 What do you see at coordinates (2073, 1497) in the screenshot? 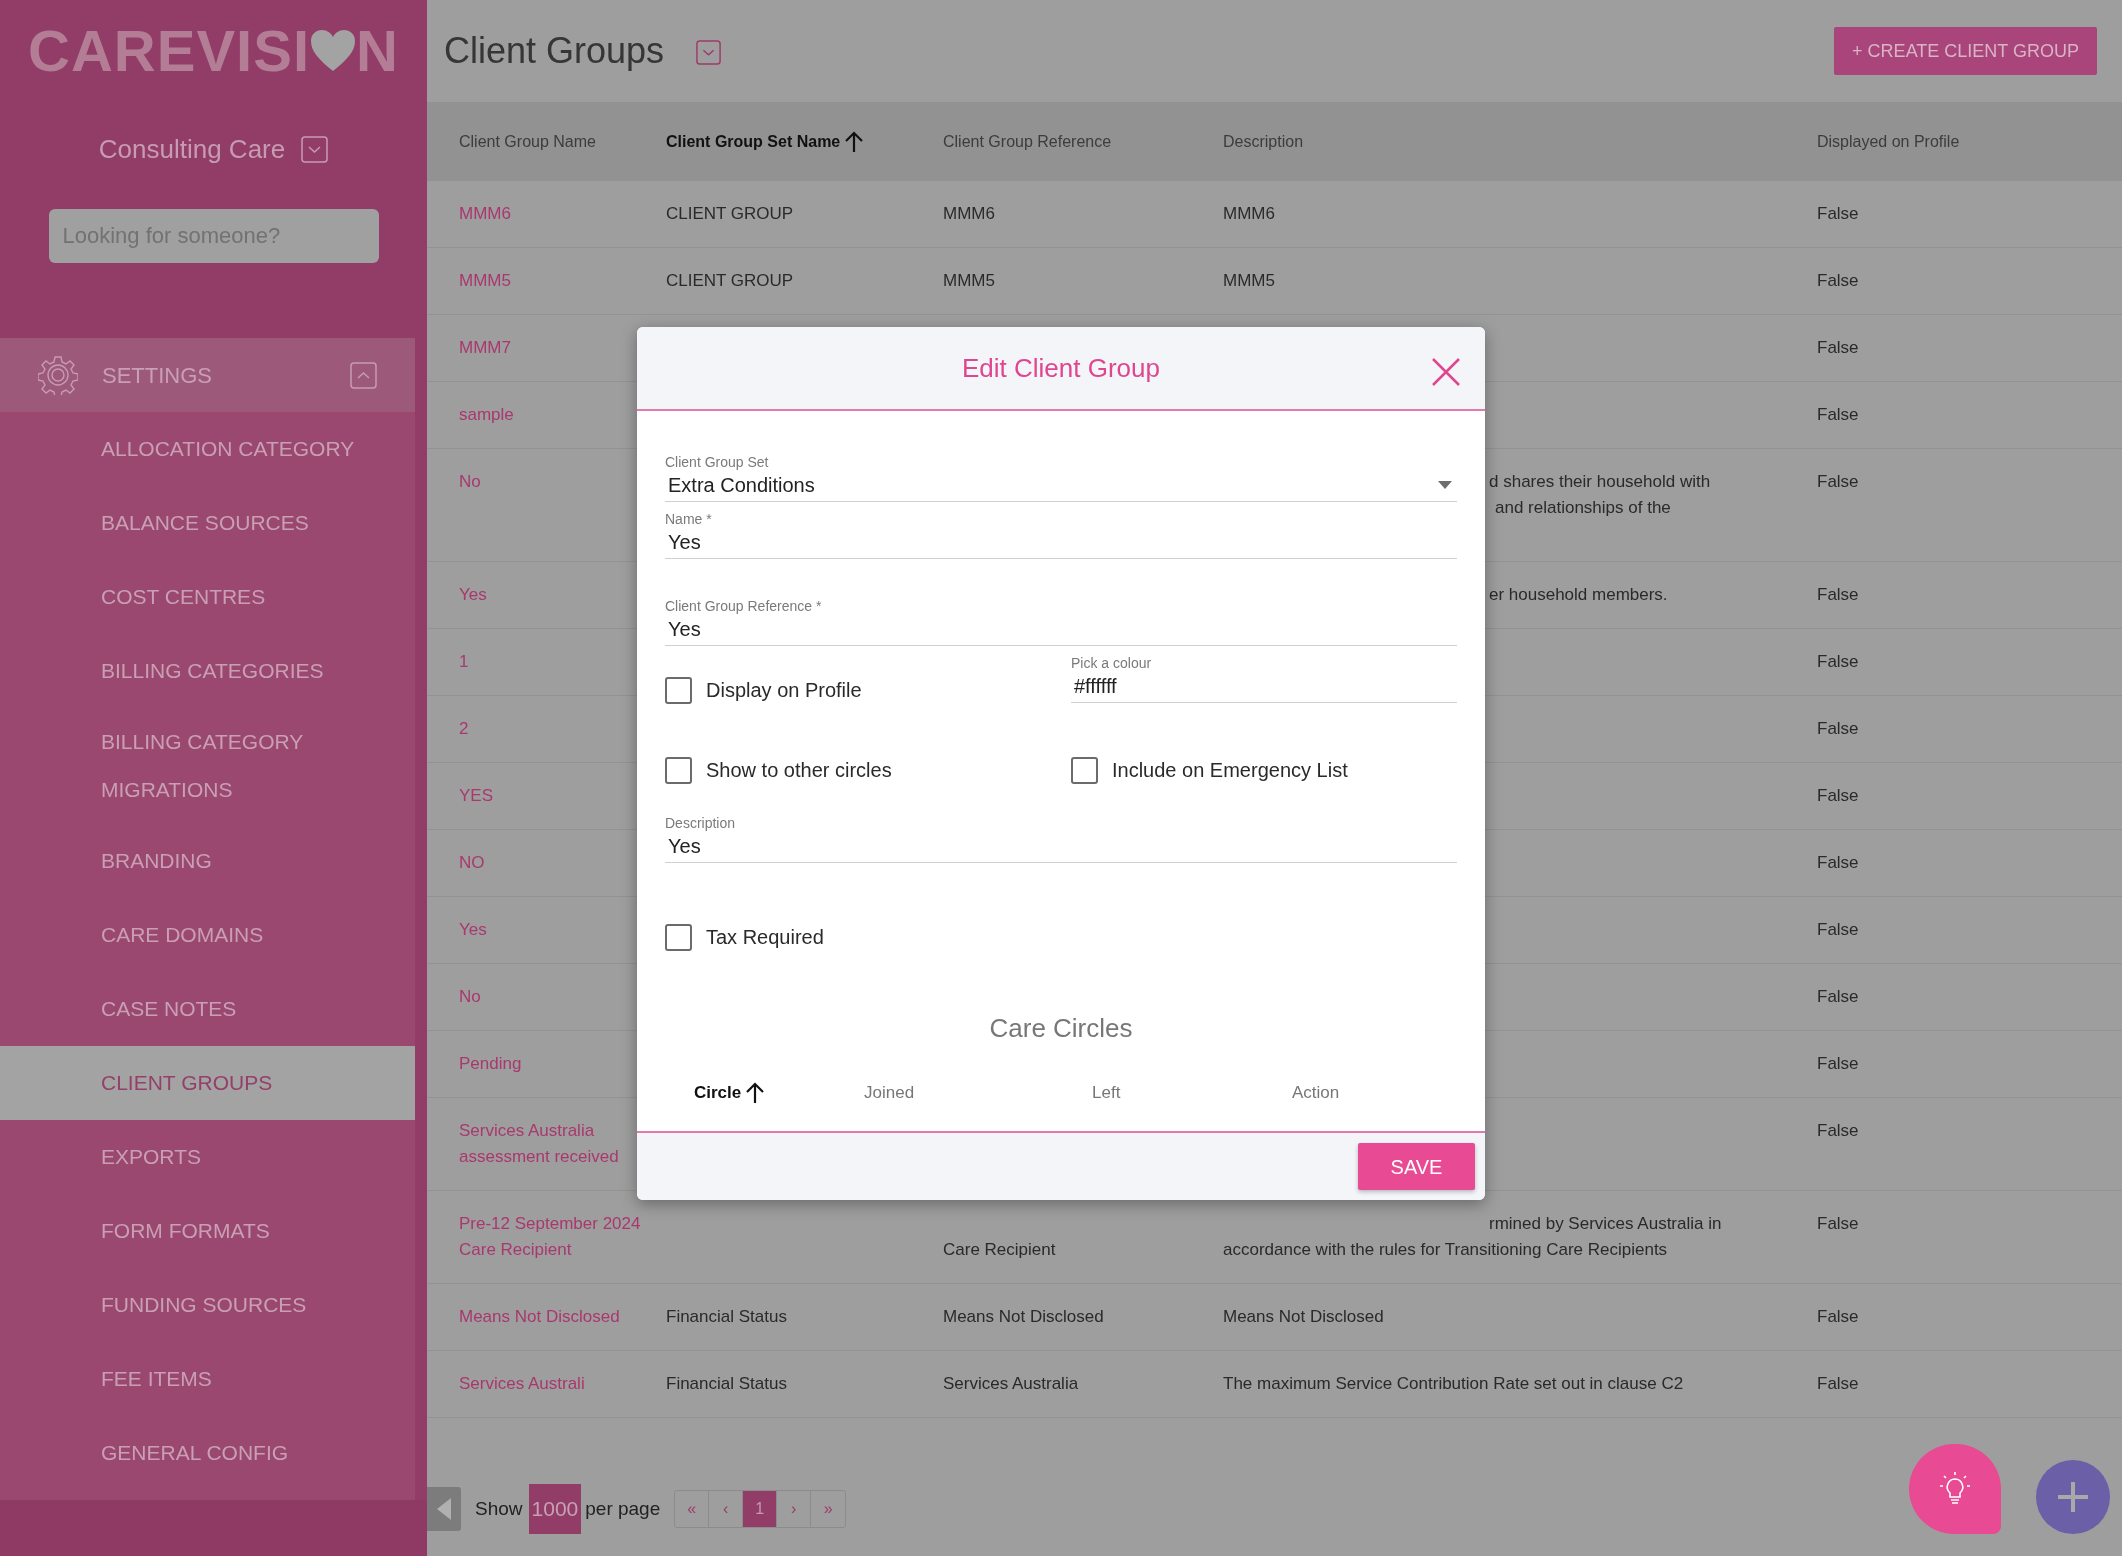
I see `plus-icon` at bounding box center [2073, 1497].